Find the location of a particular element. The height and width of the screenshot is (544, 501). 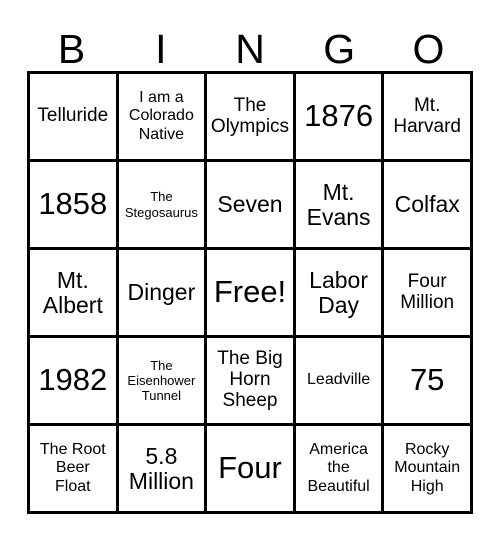

bingo-cell-label: Leadville is located at coordinates (339, 380).